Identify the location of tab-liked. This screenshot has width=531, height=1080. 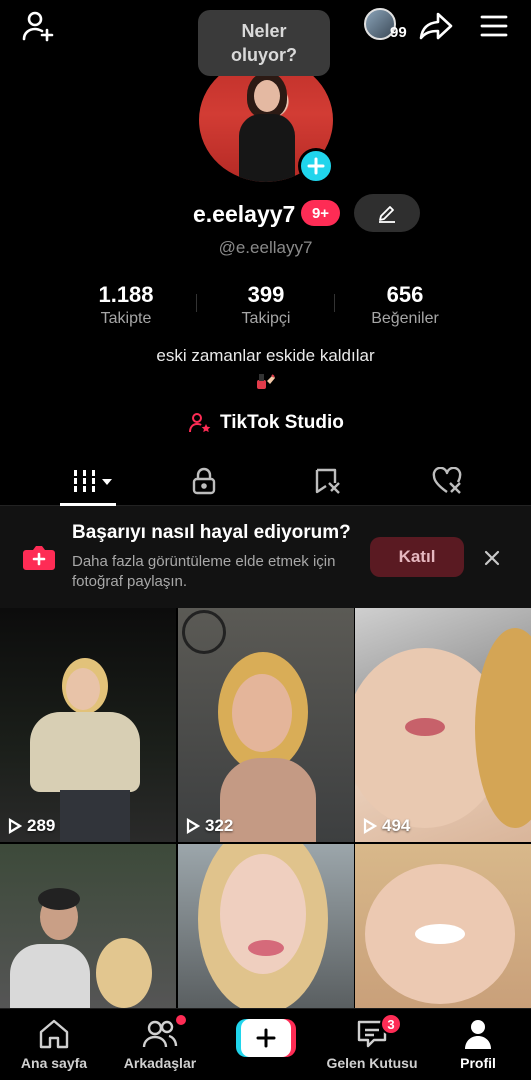
(448, 481).